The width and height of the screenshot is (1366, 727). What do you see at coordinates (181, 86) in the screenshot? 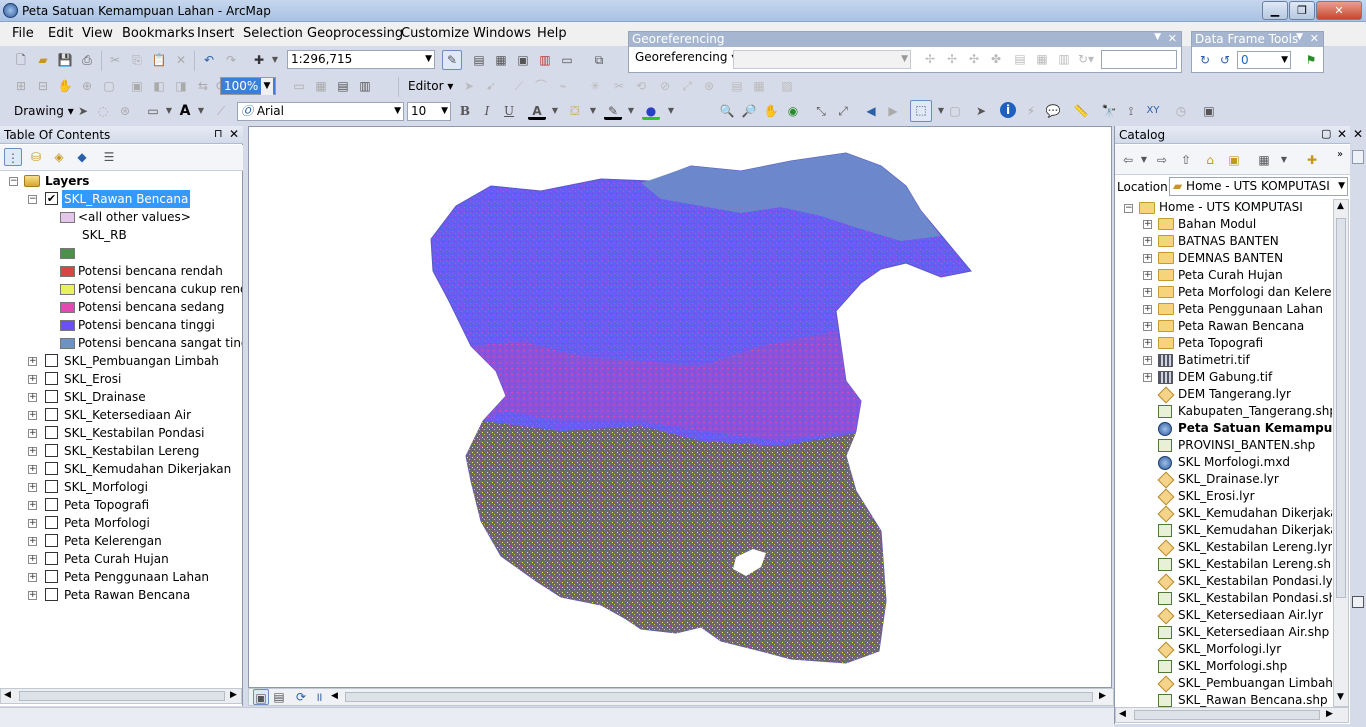
I see `next-extent-icon: ◨` at bounding box center [181, 86].